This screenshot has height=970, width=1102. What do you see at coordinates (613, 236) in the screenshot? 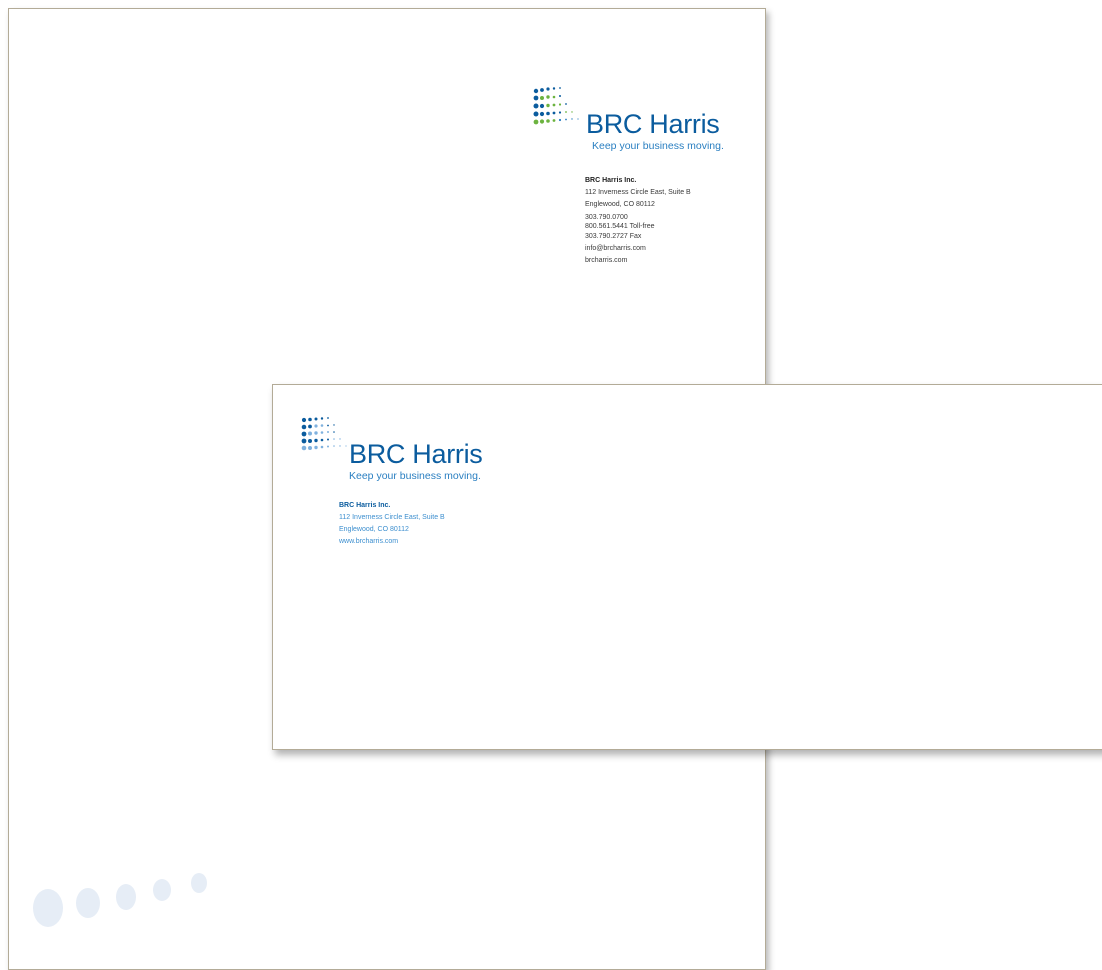
I see `fax-number: 303.790.2727 Fax` at bounding box center [613, 236].